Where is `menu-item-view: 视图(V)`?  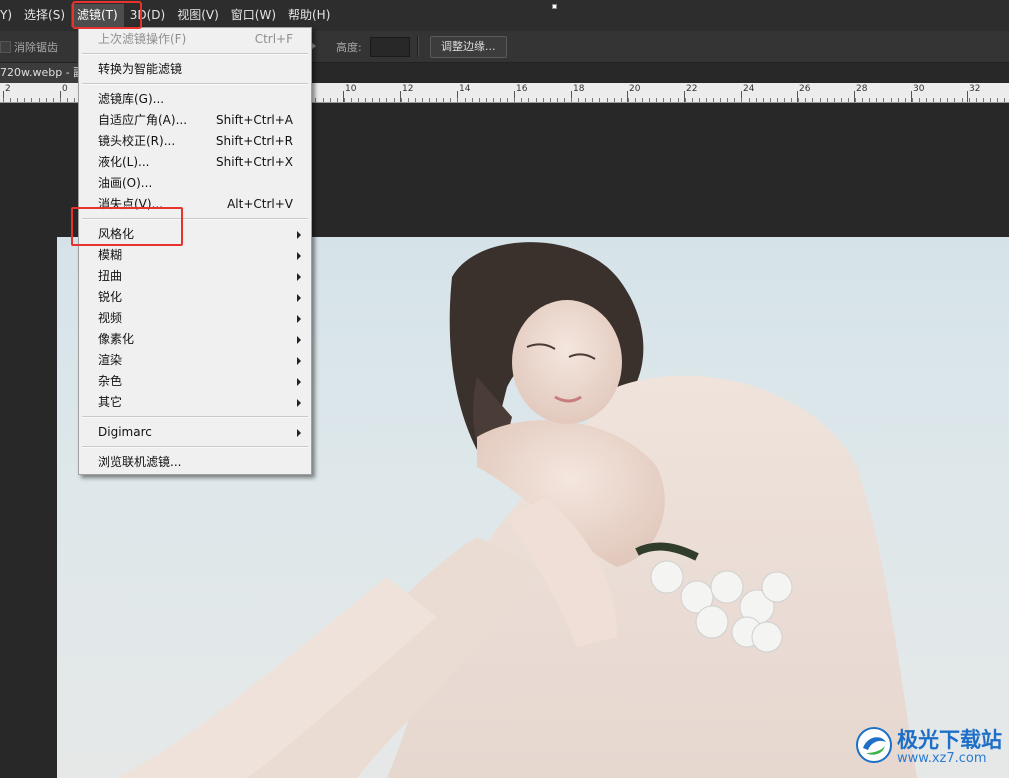
menu-item-view: 视图(V) is located at coordinates (198, 15).